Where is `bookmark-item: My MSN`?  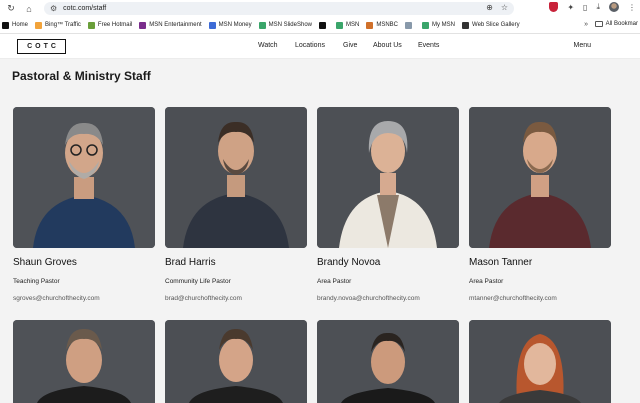
bookmark-item: My MSN is located at coordinates (439, 25).